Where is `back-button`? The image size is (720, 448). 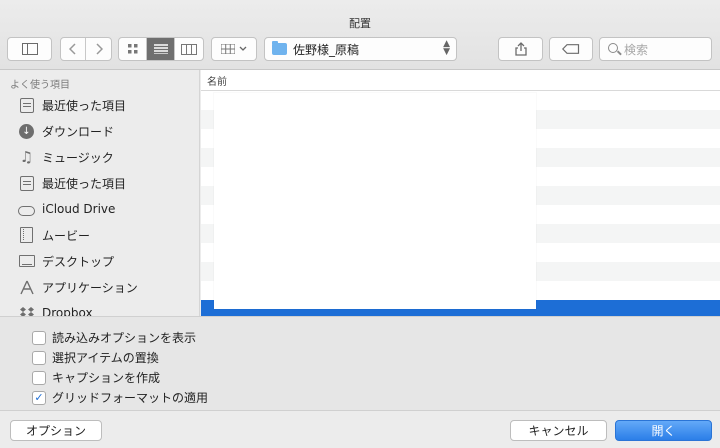 back-button is located at coordinates (73, 49).